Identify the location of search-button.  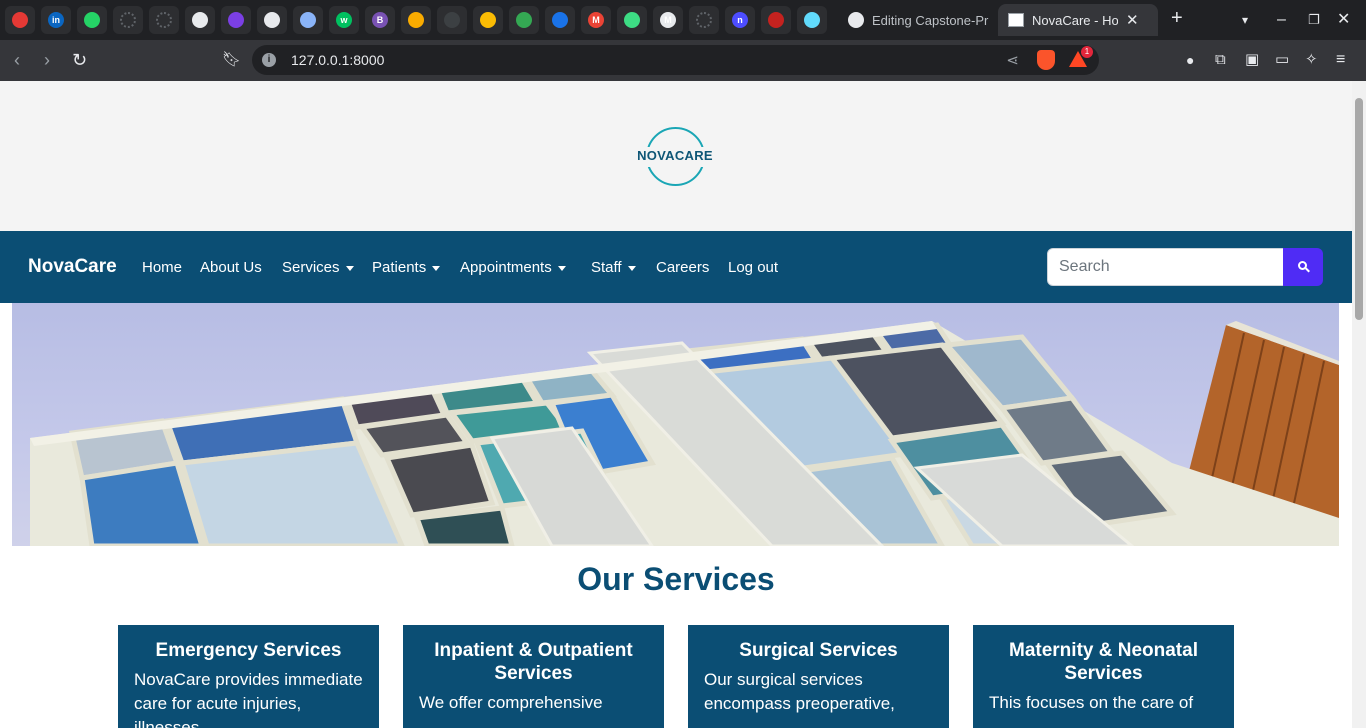
(1303, 267).